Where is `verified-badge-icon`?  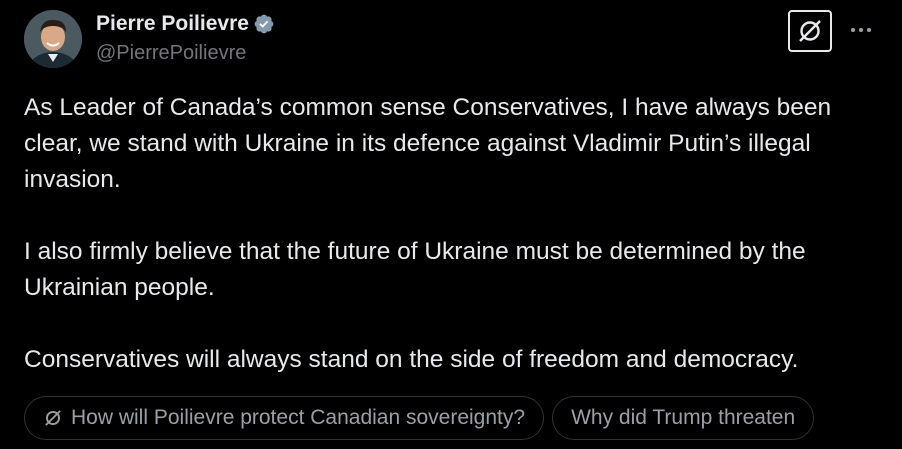 verified-badge-icon is located at coordinates (264, 24).